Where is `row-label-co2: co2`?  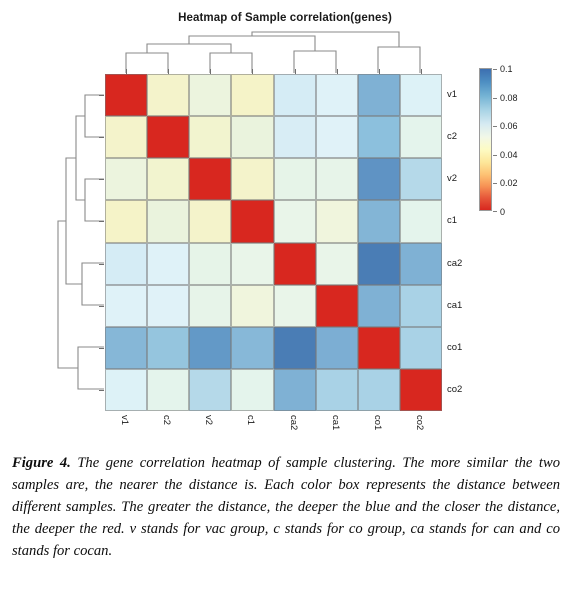 row-label-co2: co2 is located at coordinates (455, 389).